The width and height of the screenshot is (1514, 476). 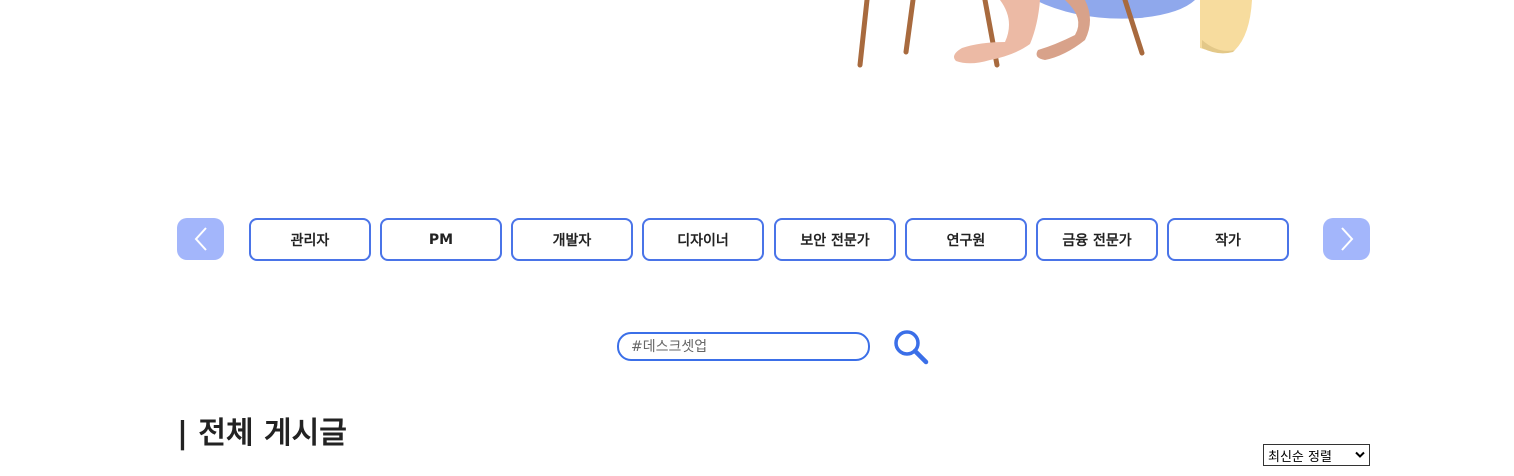 What do you see at coordinates (262, 433) in the screenshot?
I see `section-title: | 전체 게시글` at bounding box center [262, 433].